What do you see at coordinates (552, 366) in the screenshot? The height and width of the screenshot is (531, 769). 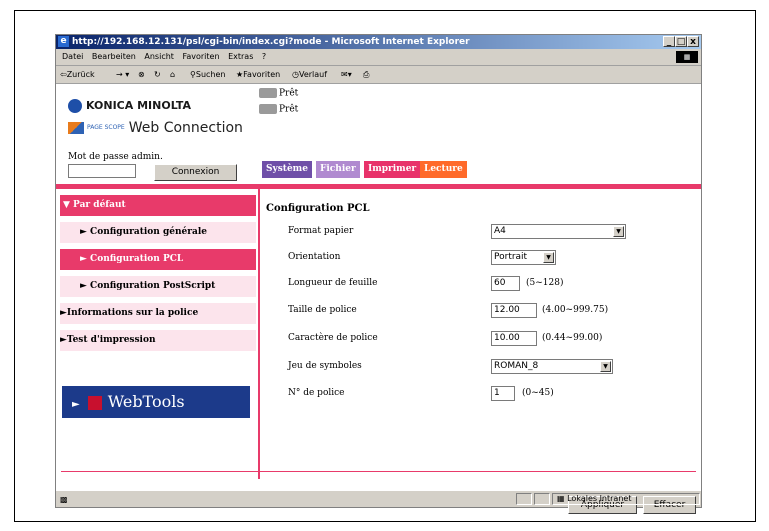 I see `select-jeu-symboles: ROMAN_8 ▼` at bounding box center [552, 366].